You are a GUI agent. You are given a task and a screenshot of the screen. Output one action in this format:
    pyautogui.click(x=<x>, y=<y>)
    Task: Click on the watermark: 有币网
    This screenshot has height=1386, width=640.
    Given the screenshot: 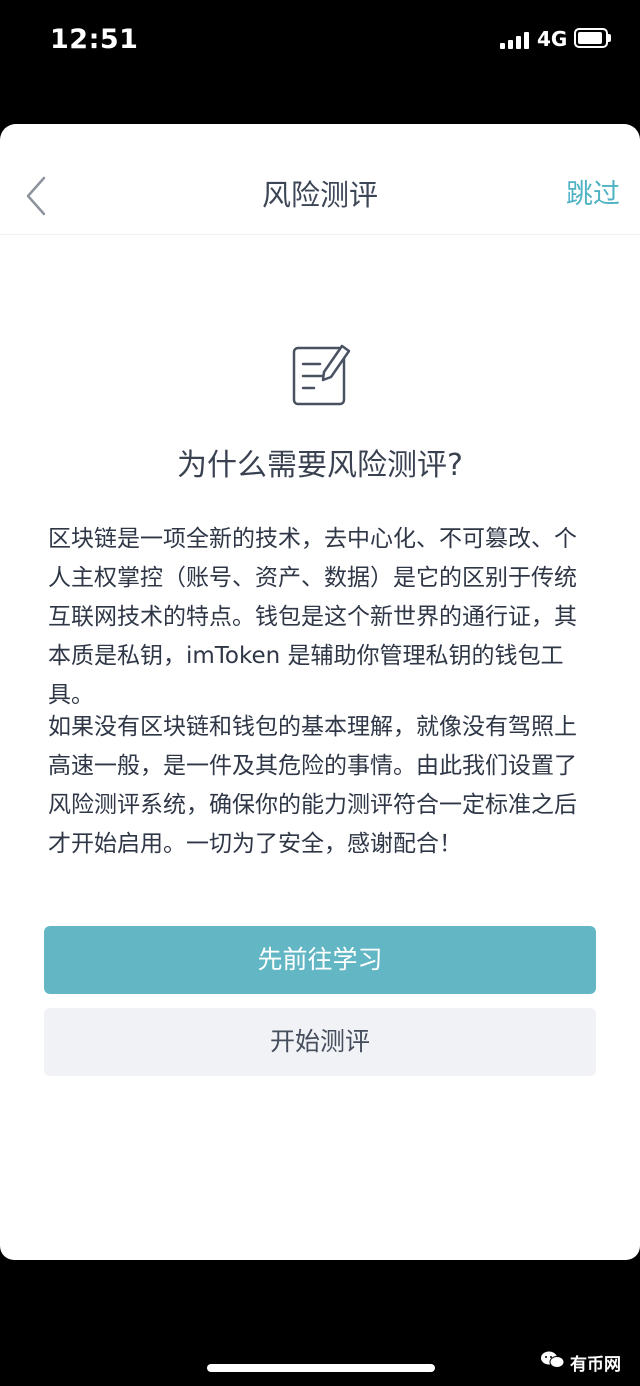 What is the action you would take?
    pyautogui.click(x=588, y=1361)
    